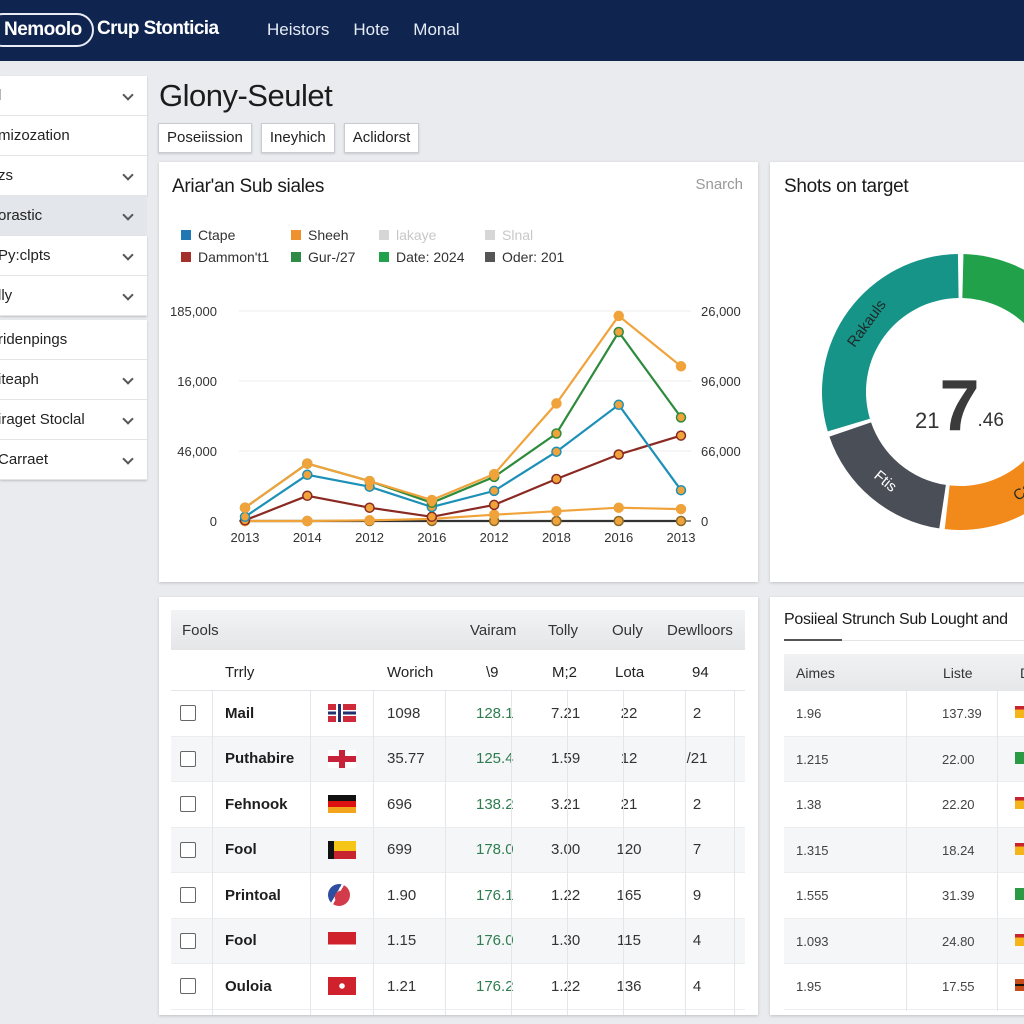 Image resolution: width=1024 pixels, height=1024 pixels. I want to click on legend-item: Ctape, so click(236, 235).